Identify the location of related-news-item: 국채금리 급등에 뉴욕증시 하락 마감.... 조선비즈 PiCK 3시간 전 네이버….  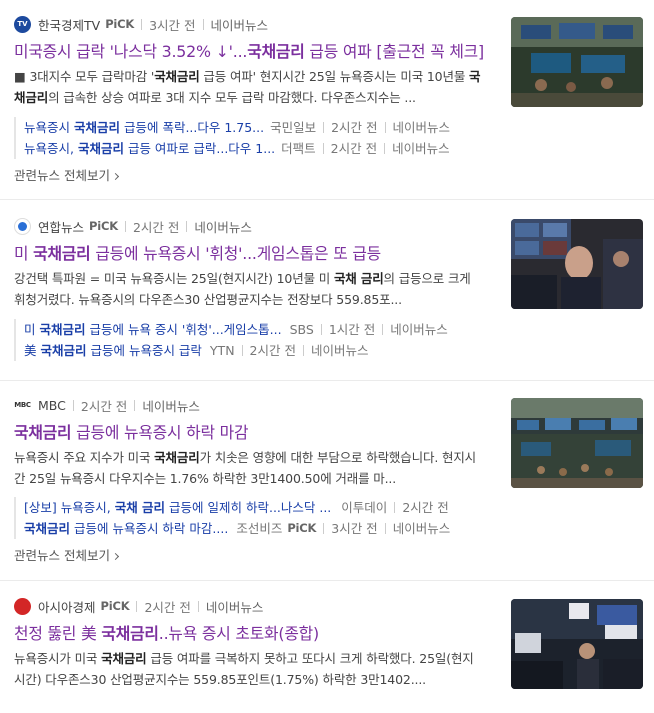
(254, 528).